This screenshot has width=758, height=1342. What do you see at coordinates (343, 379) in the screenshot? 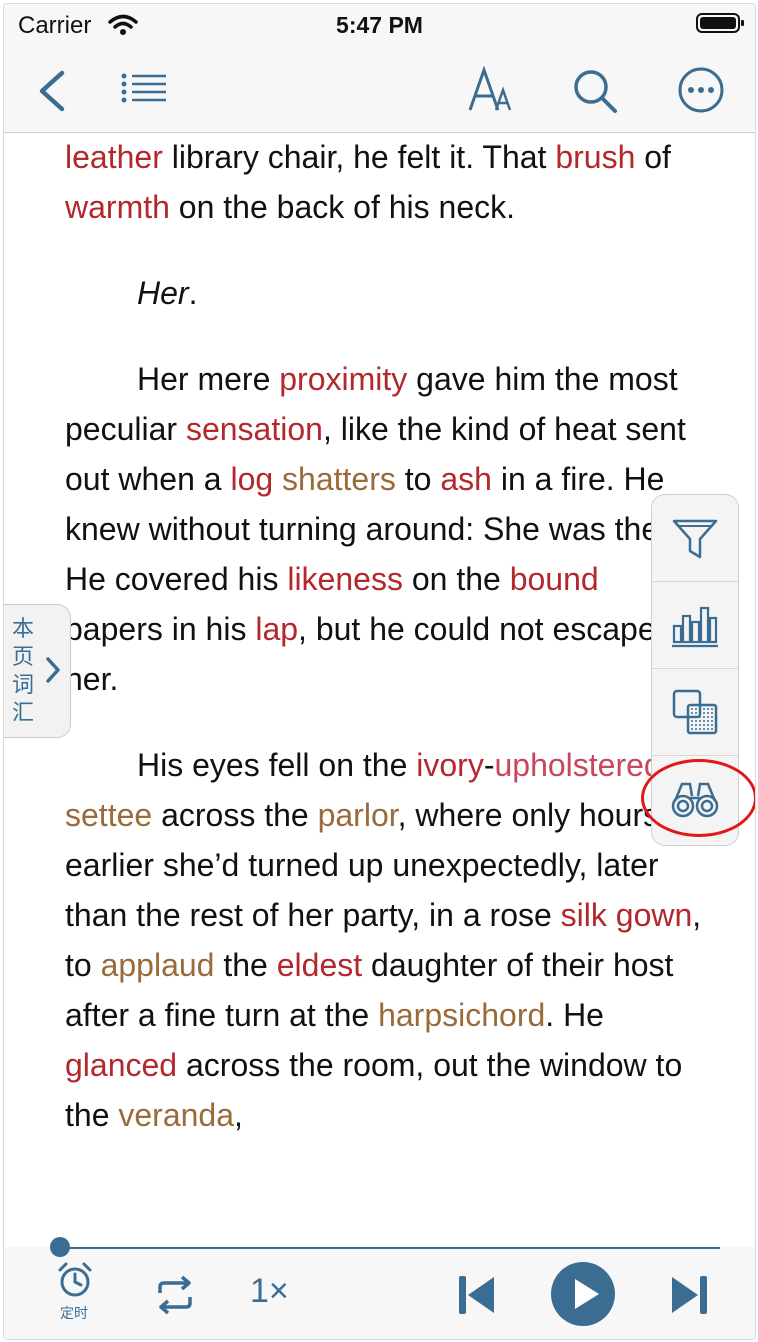
I see `vocabulary-word: proximity` at bounding box center [343, 379].